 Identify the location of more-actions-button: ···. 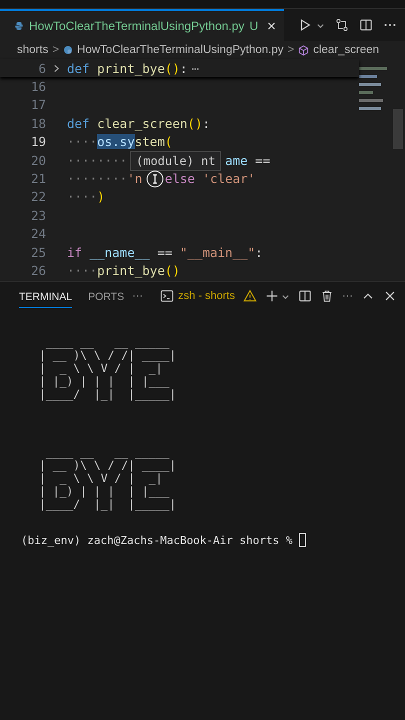
(347, 296).